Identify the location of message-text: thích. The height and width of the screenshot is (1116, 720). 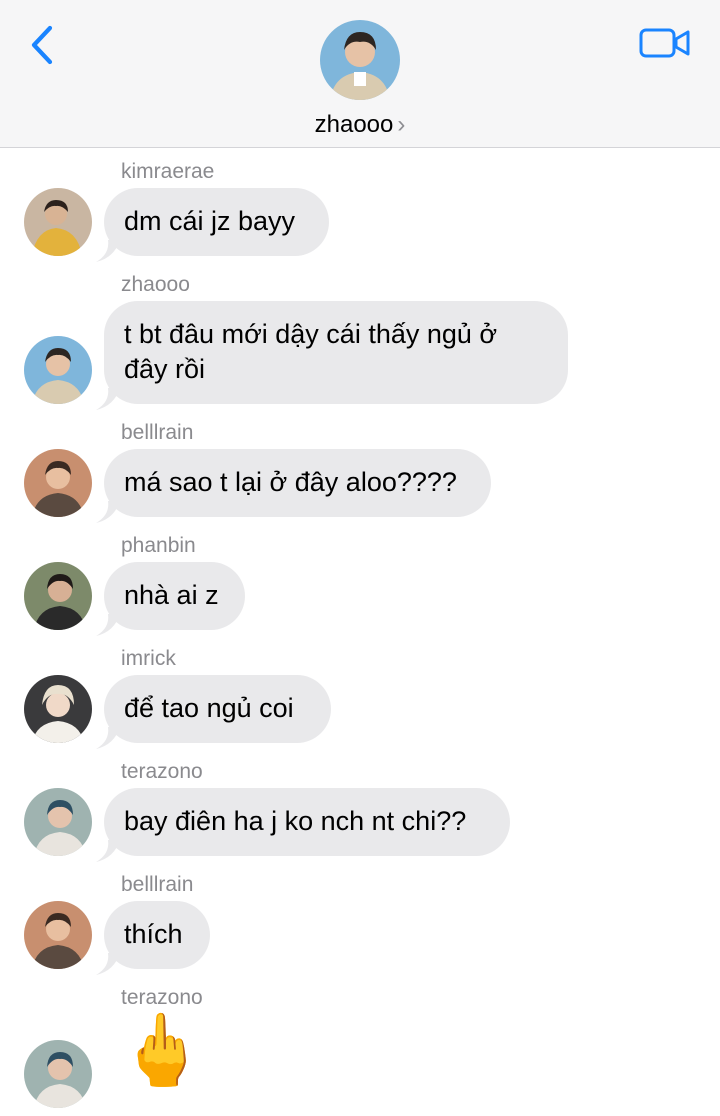
(153, 934).